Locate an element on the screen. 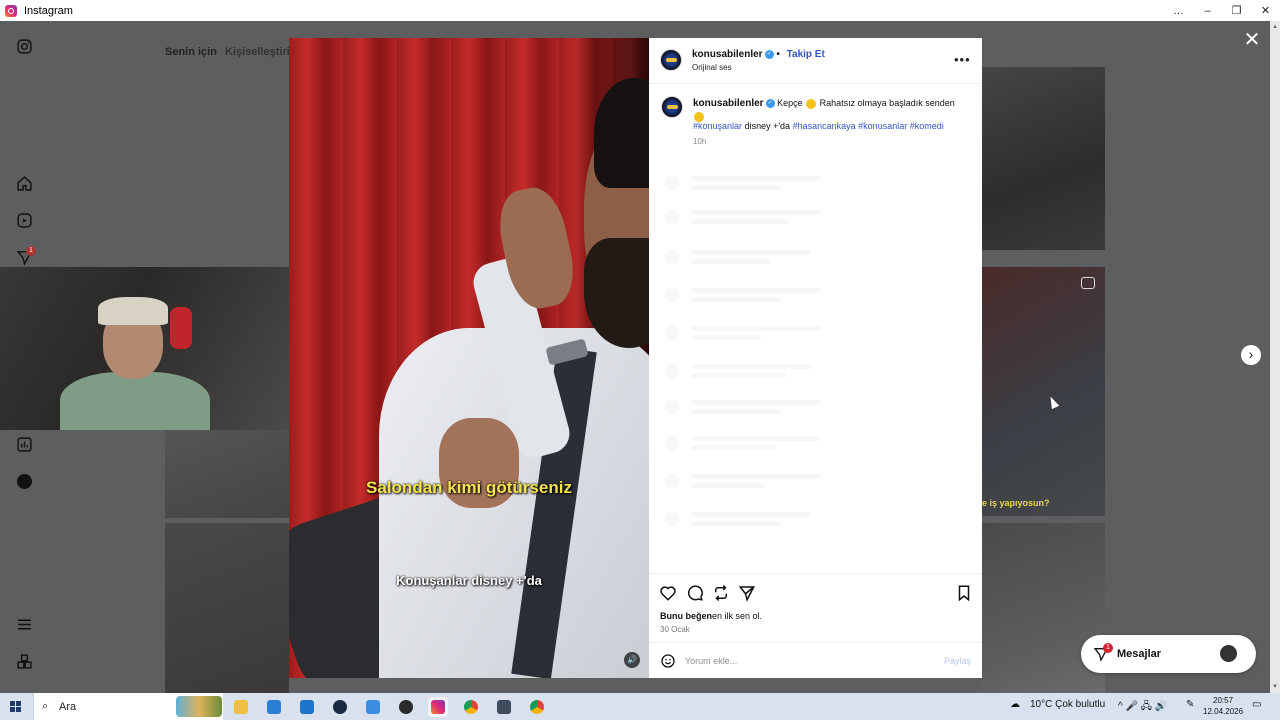 This screenshot has height=720, width=1280. windows-start-icon is located at coordinates (16, 707).